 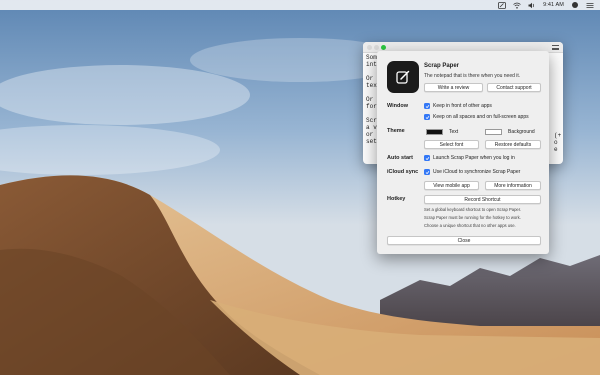 I want to click on contact-support-button: Contact support, so click(x=514, y=87).